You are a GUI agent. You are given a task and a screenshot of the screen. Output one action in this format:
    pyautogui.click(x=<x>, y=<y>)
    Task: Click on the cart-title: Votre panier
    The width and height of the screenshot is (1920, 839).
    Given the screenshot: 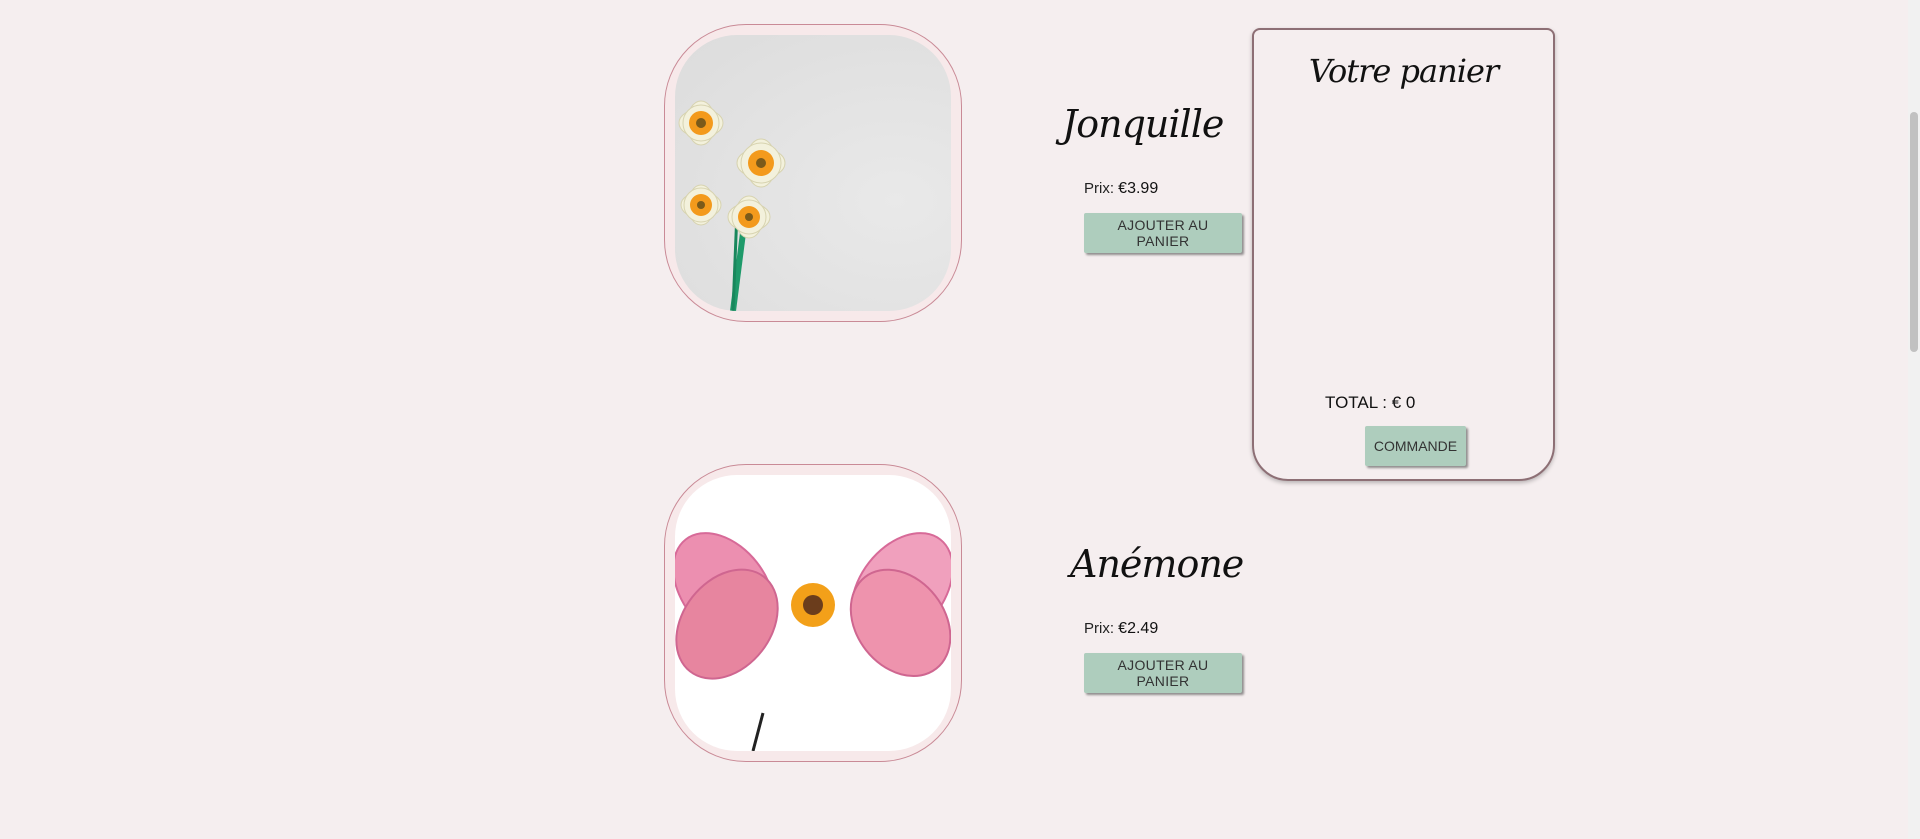 What is the action you would take?
    pyautogui.click(x=1403, y=71)
    